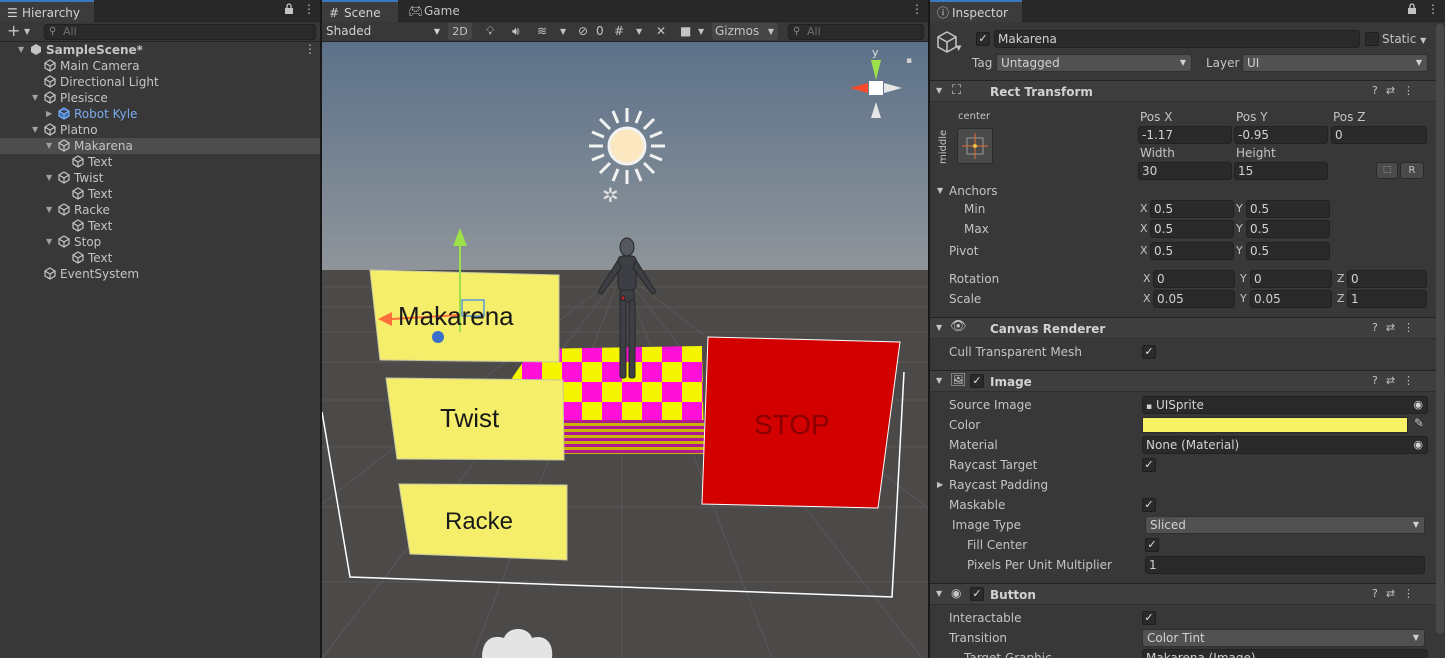 The height and width of the screenshot is (658, 1445). Describe the element at coordinates (661, 31) in the screenshot. I see `tools-icon: ✕` at that location.